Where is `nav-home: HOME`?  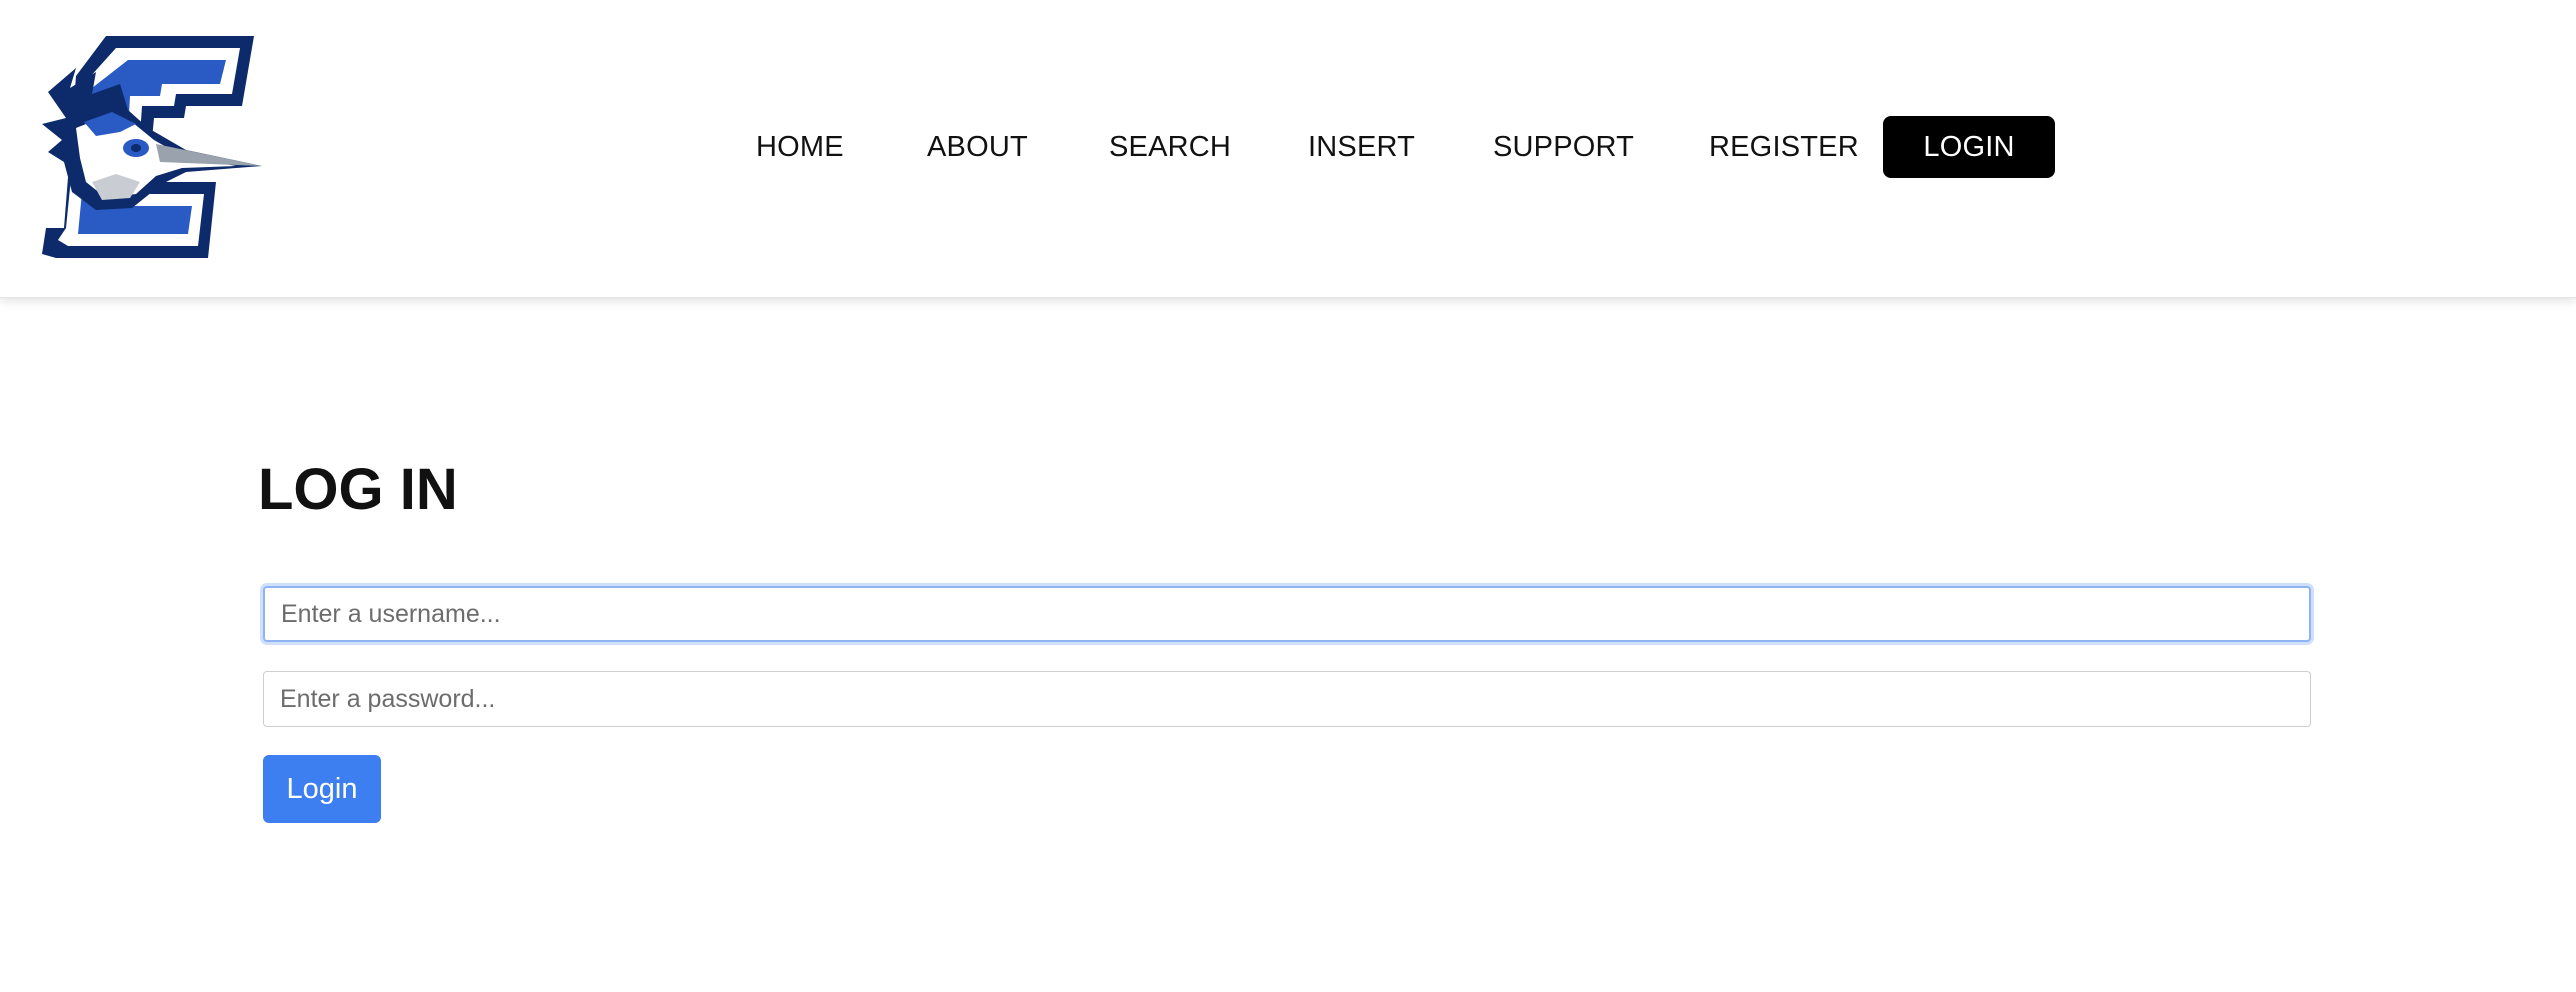 nav-home: HOME is located at coordinates (800, 147).